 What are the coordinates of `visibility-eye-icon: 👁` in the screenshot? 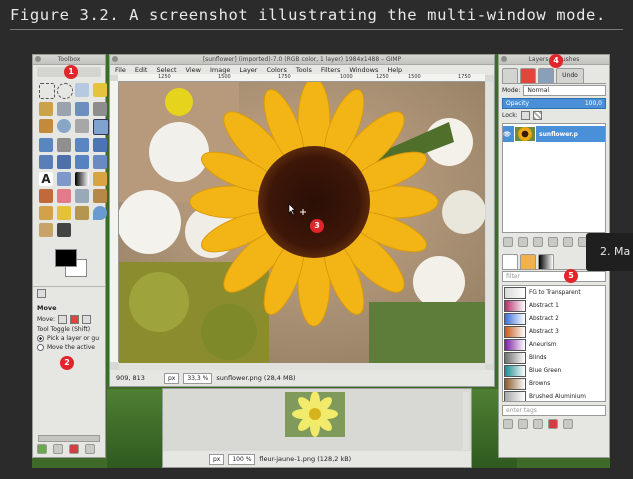 It's located at (507, 134).